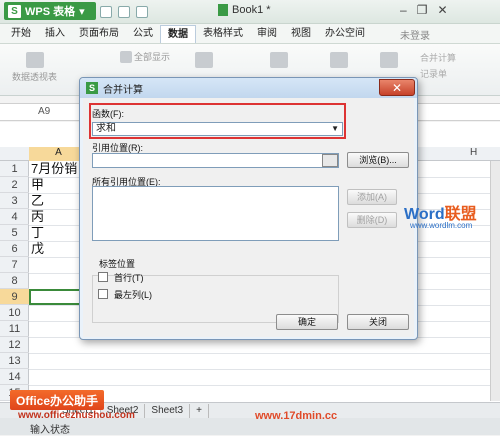 The width and height of the screenshot is (500, 436). Describe the element at coordinates (330, 160) in the screenshot. I see `range-picker-icon` at that location.